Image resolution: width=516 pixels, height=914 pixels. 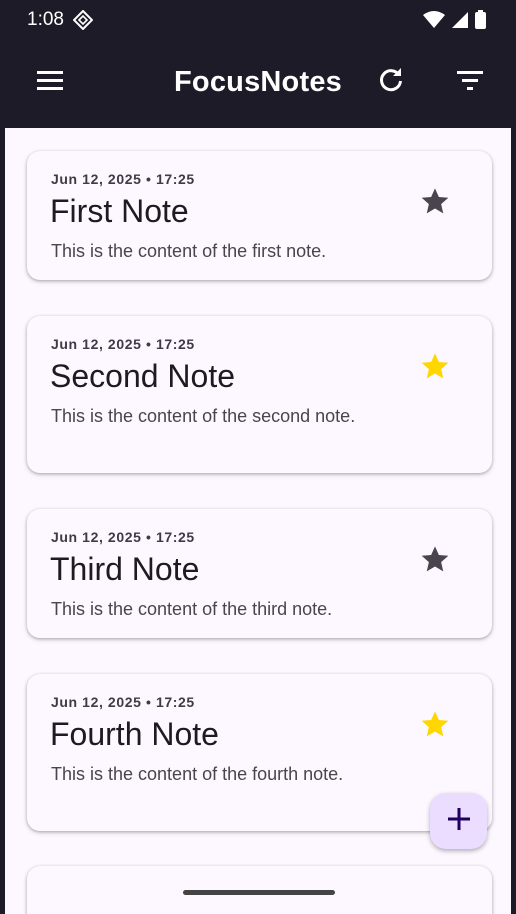 I want to click on filter-icon, so click(x=470, y=82).